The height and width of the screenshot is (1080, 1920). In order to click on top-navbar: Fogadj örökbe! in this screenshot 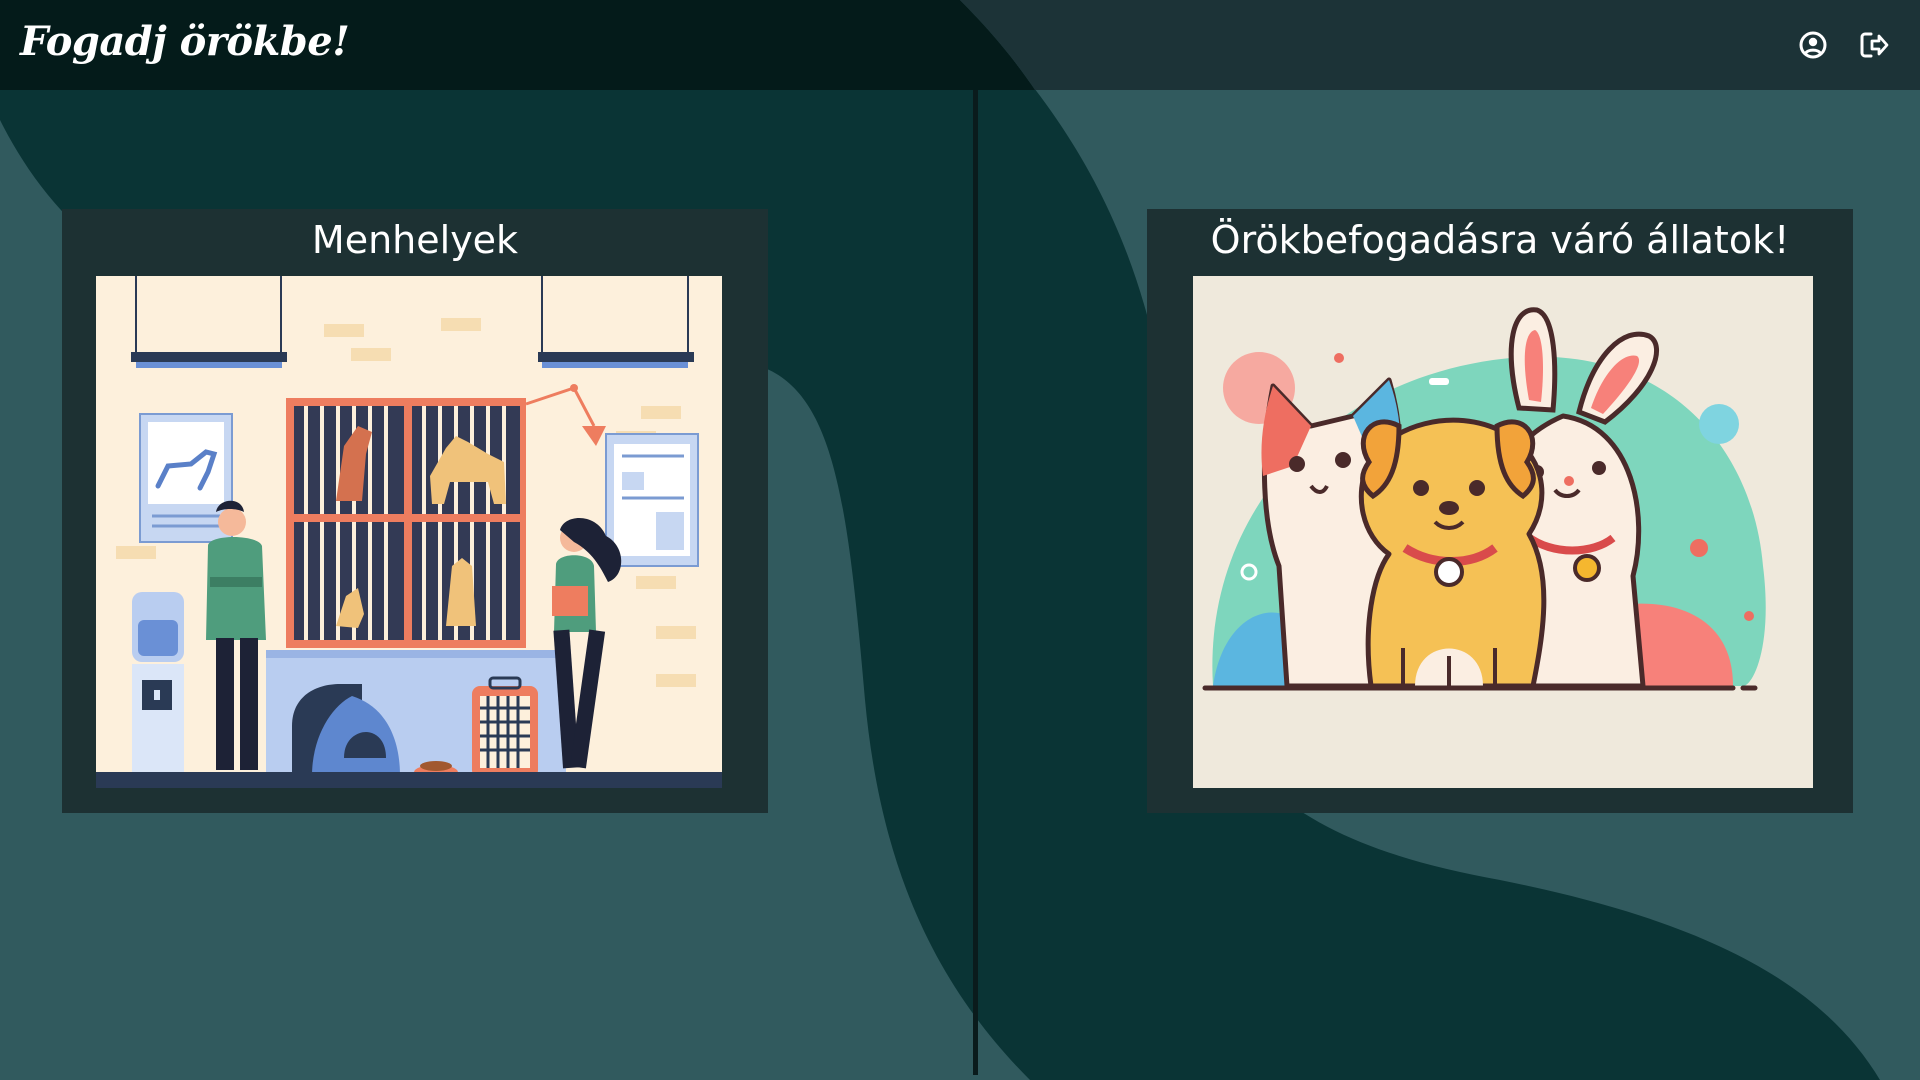, I will do `click(960, 45)`.